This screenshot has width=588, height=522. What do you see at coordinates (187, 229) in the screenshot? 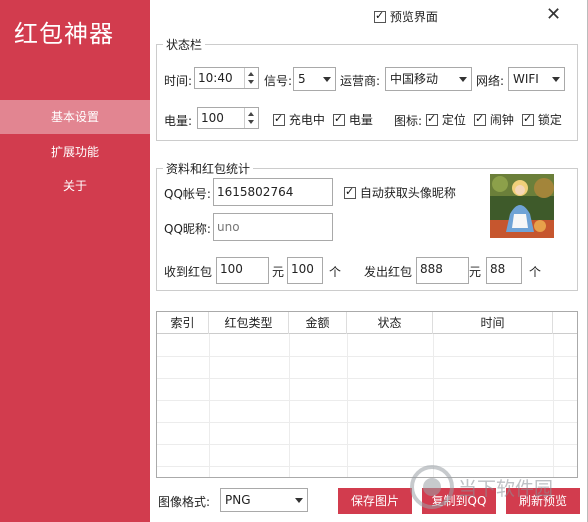
I see `nickname-label: QQ昵称:` at bounding box center [187, 229].